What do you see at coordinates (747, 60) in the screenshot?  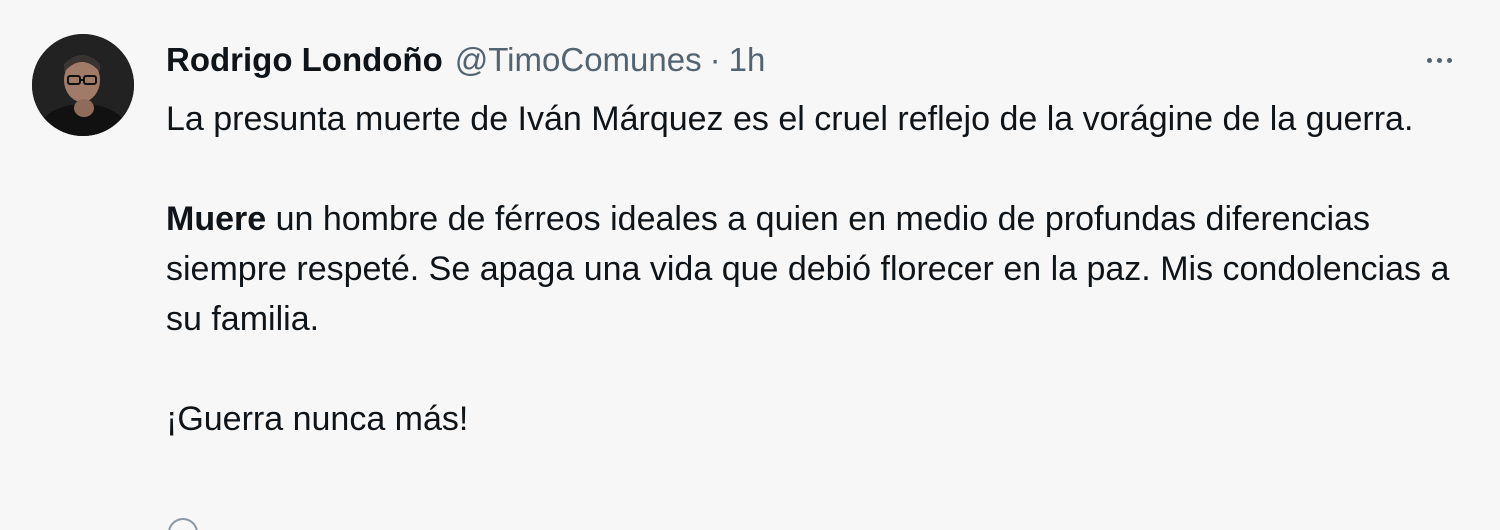 I see `tweet-timestamp: 1h` at bounding box center [747, 60].